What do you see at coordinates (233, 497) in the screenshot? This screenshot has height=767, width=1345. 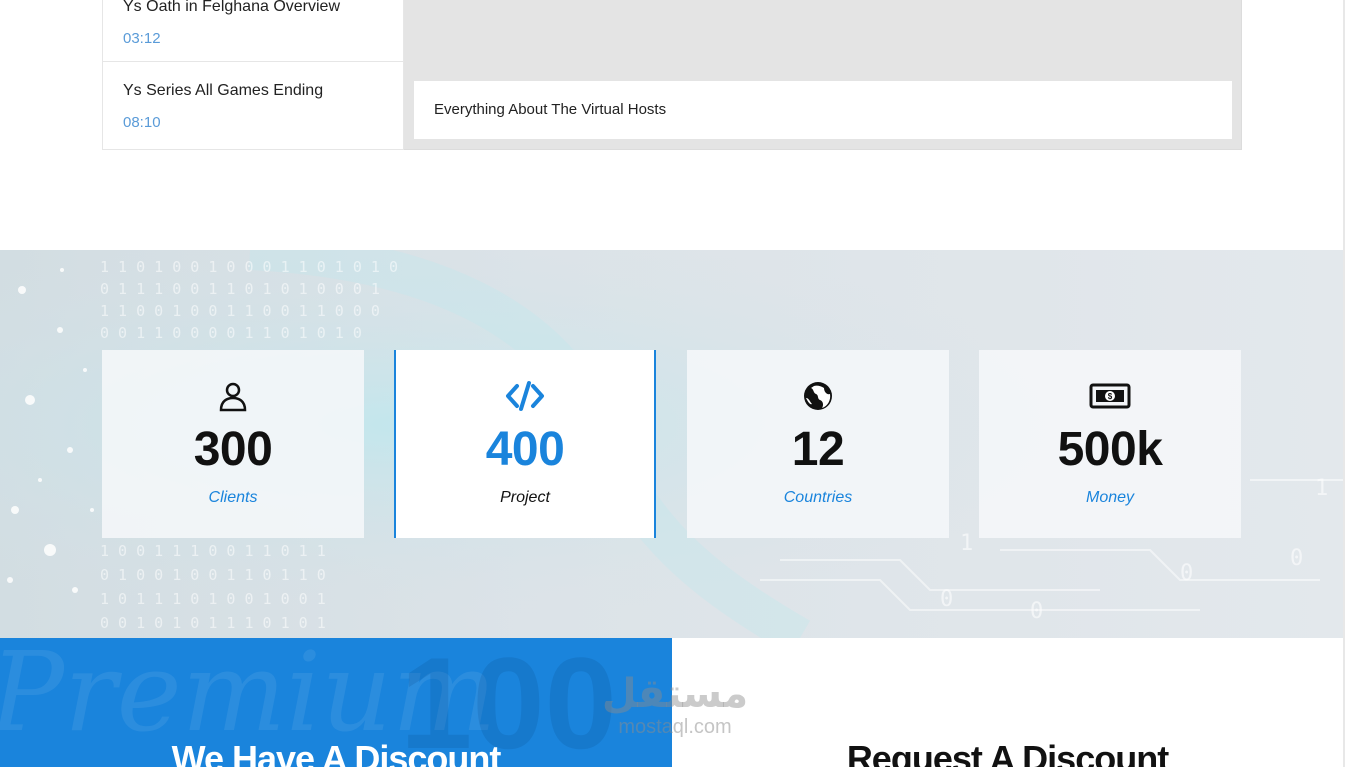 I see `stat-label: Clients` at bounding box center [233, 497].